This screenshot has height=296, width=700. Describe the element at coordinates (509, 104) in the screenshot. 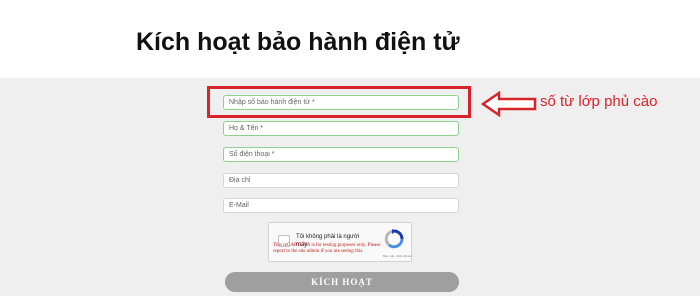

I see `arrow-left-outline-icon` at that location.